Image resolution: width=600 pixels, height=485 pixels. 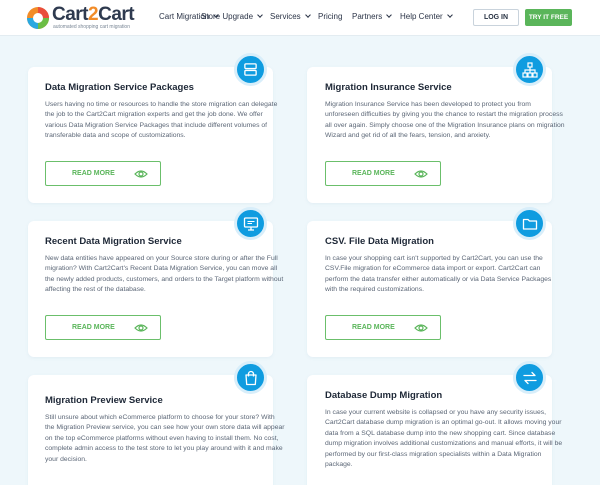 I want to click on card-title: Database Dump Migration, so click(x=384, y=395).